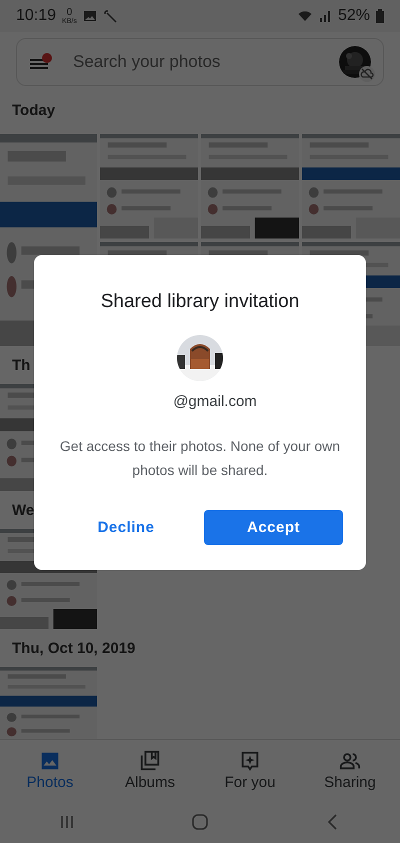  Describe the element at coordinates (200, 458) in the screenshot. I see `dialog-message: Get access to their photos. None of your own photos will be shared.` at that location.